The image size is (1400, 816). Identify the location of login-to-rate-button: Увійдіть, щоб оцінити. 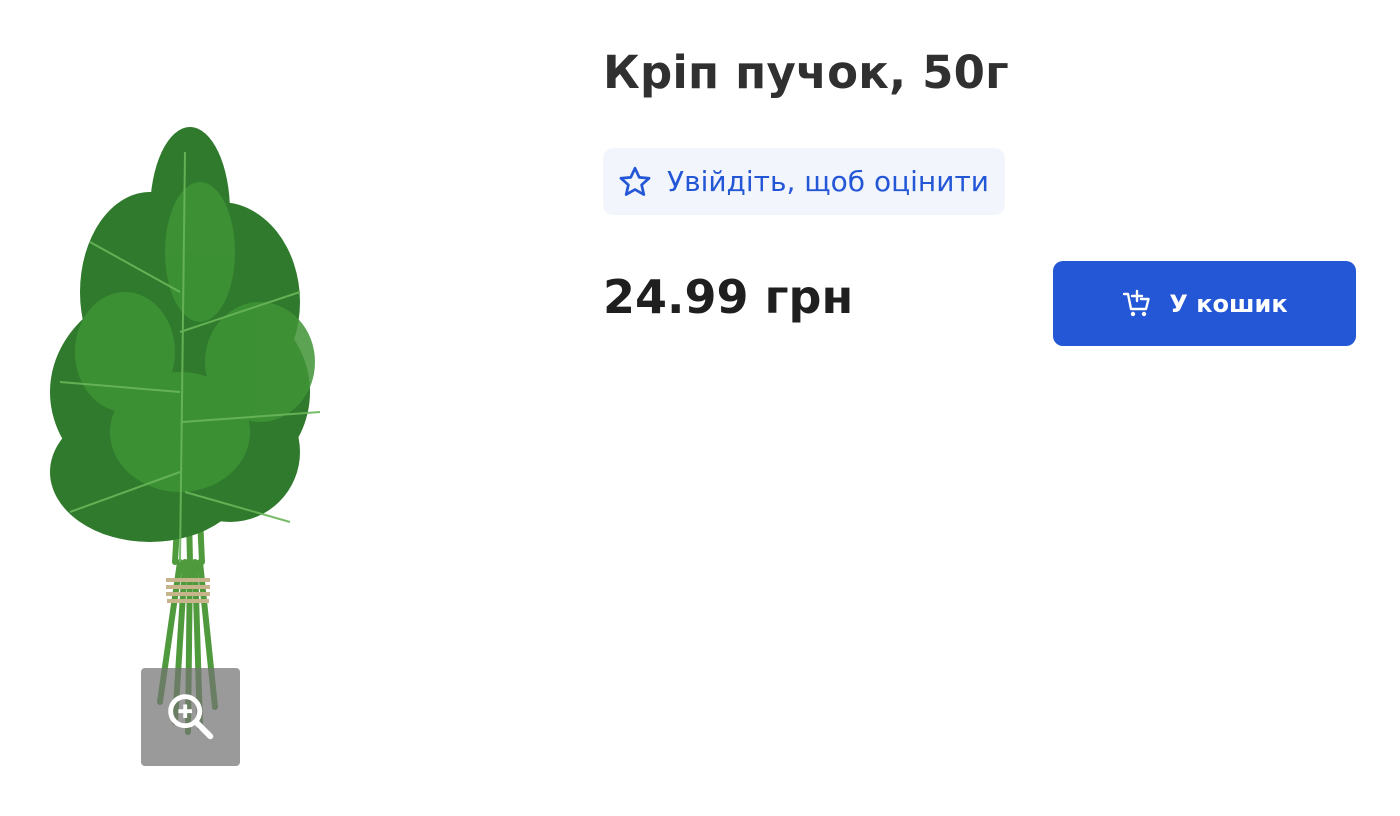
(804, 181).